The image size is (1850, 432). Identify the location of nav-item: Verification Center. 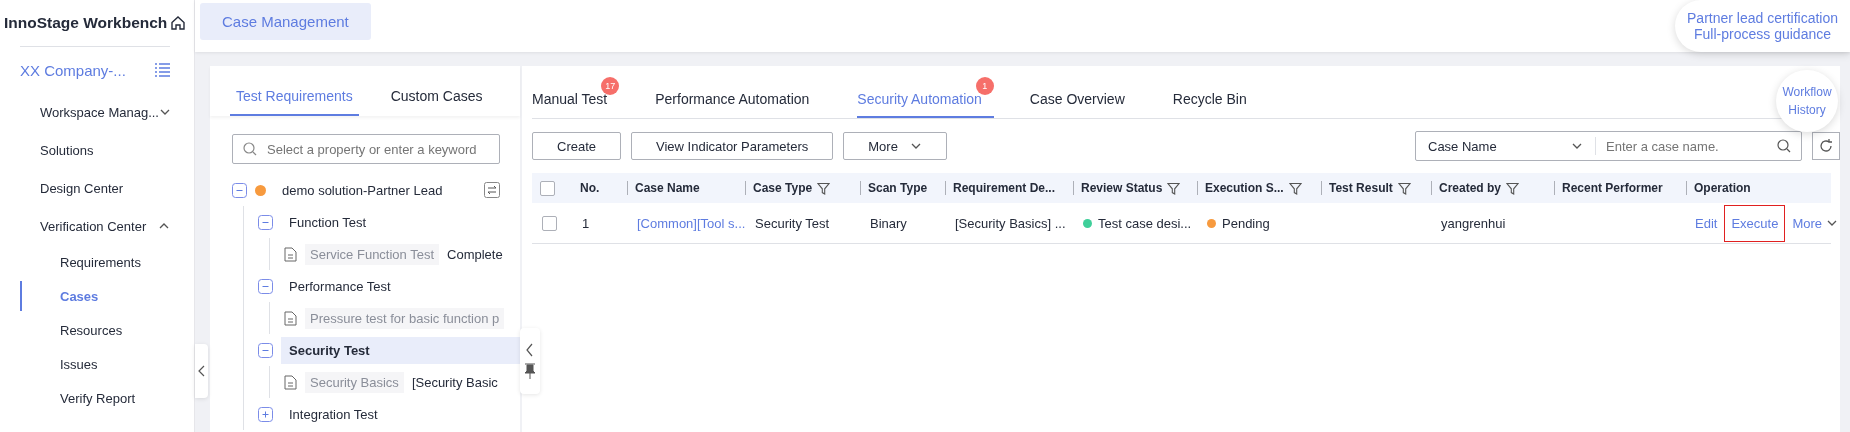
(97, 226).